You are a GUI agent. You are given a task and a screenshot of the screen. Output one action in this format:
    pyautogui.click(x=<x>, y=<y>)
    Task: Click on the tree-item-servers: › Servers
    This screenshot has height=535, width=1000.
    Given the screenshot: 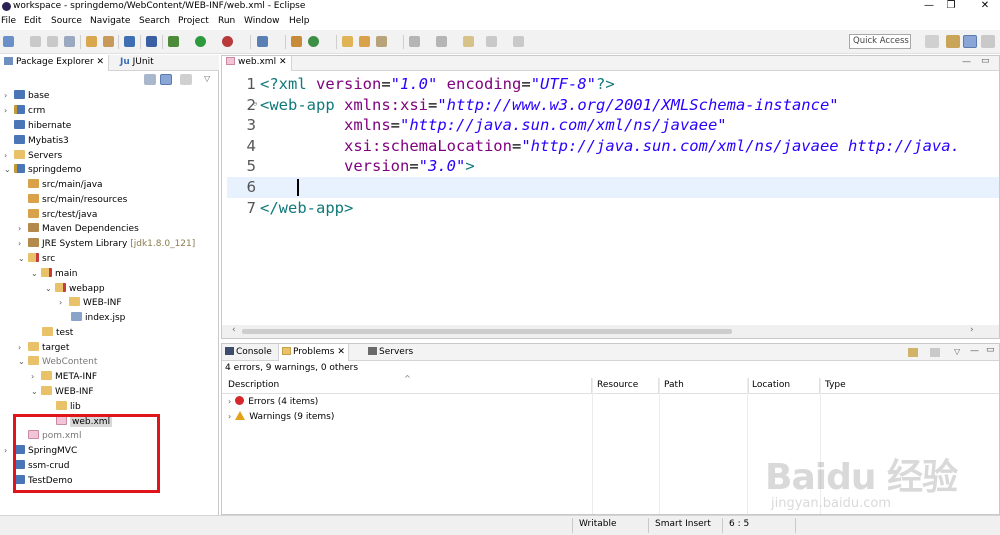 What is the action you would take?
    pyautogui.click(x=33, y=156)
    